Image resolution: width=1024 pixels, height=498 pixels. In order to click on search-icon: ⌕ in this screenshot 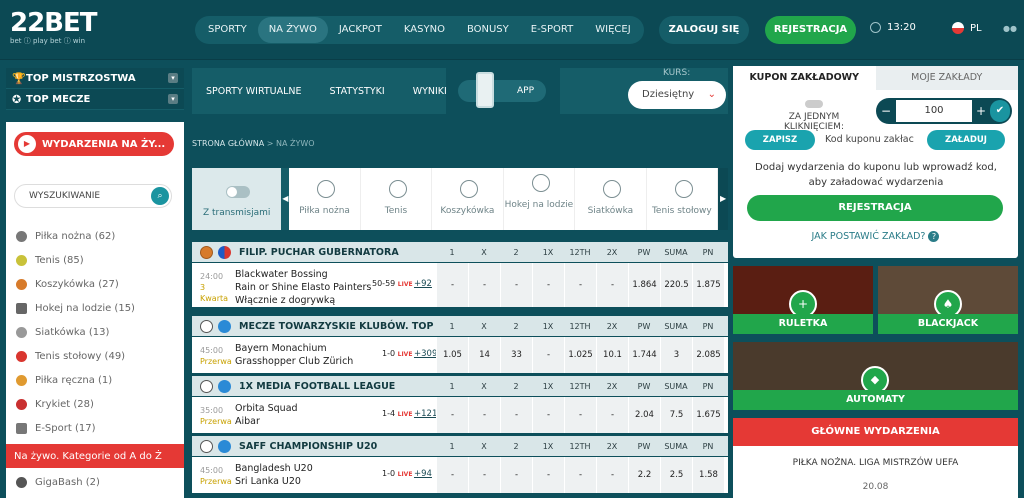, I will do `click(160, 196)`.